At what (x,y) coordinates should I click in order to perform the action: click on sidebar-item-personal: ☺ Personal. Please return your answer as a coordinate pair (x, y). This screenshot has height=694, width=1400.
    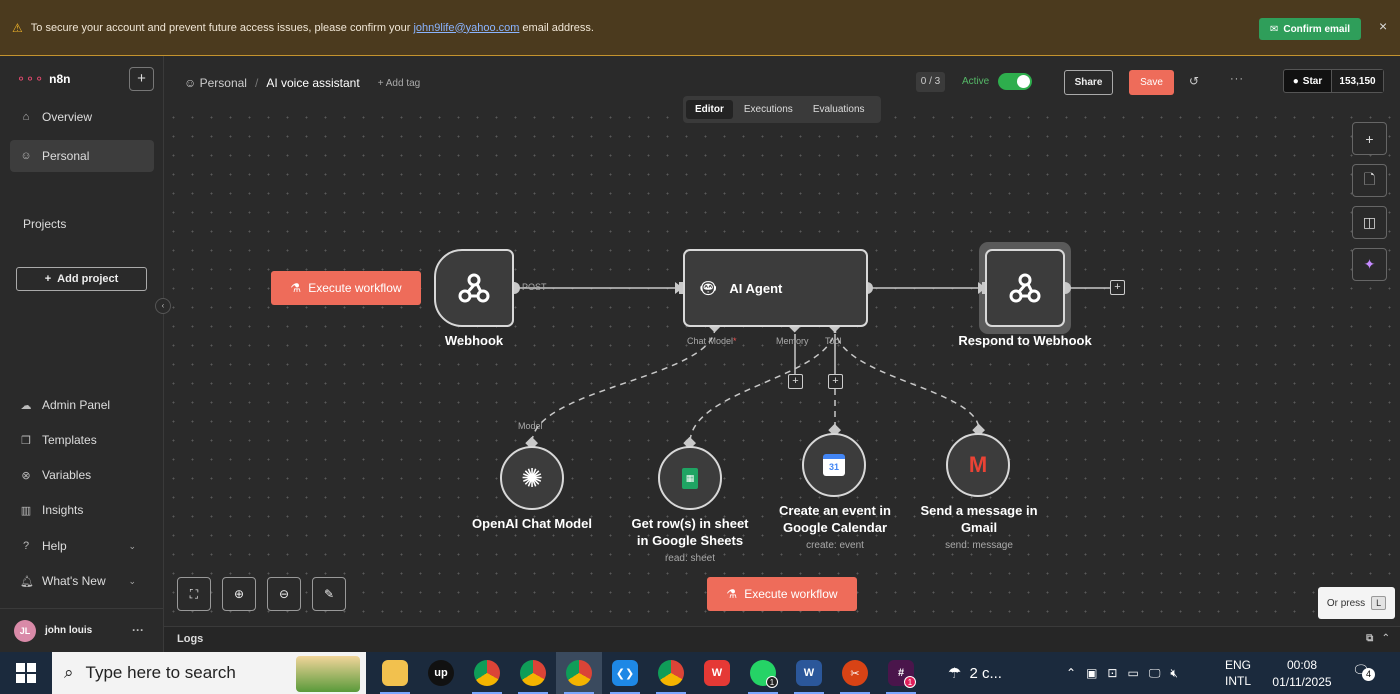
    Looking at the image, I should click on (82, 156).